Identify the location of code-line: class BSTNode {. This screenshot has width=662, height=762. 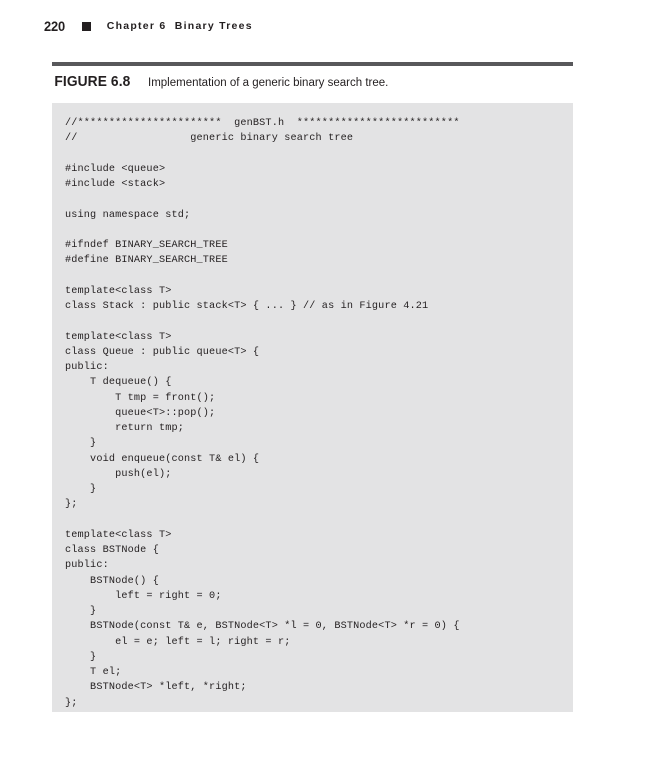
(112, 550).